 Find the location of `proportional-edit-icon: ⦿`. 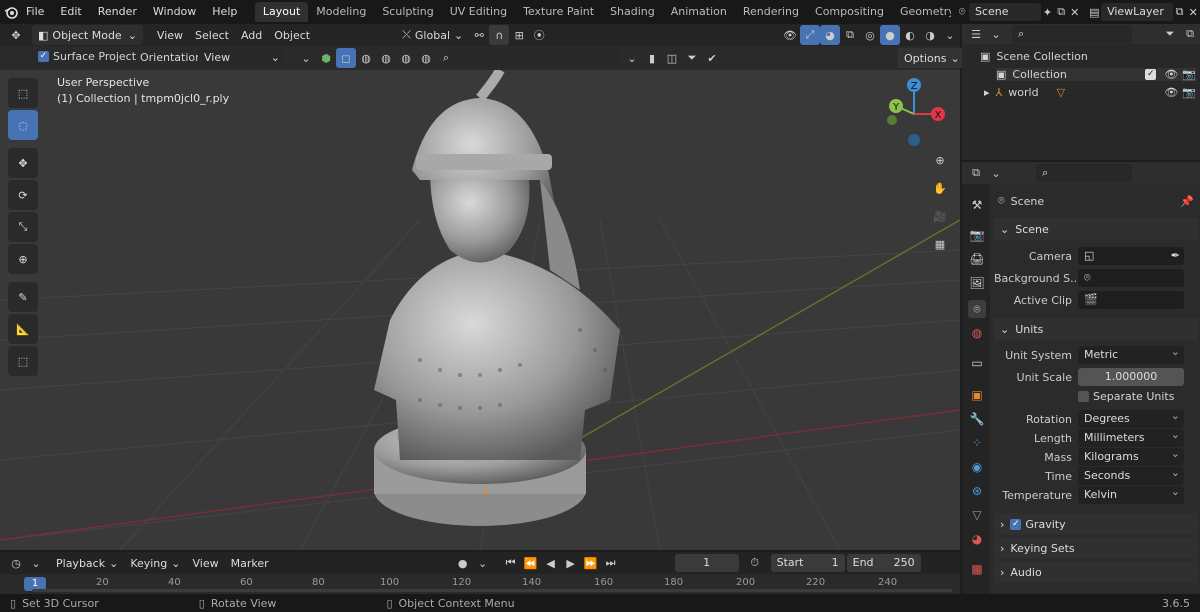

proportional-edit-icon: ⦿ is located at coordinates (539, 35).